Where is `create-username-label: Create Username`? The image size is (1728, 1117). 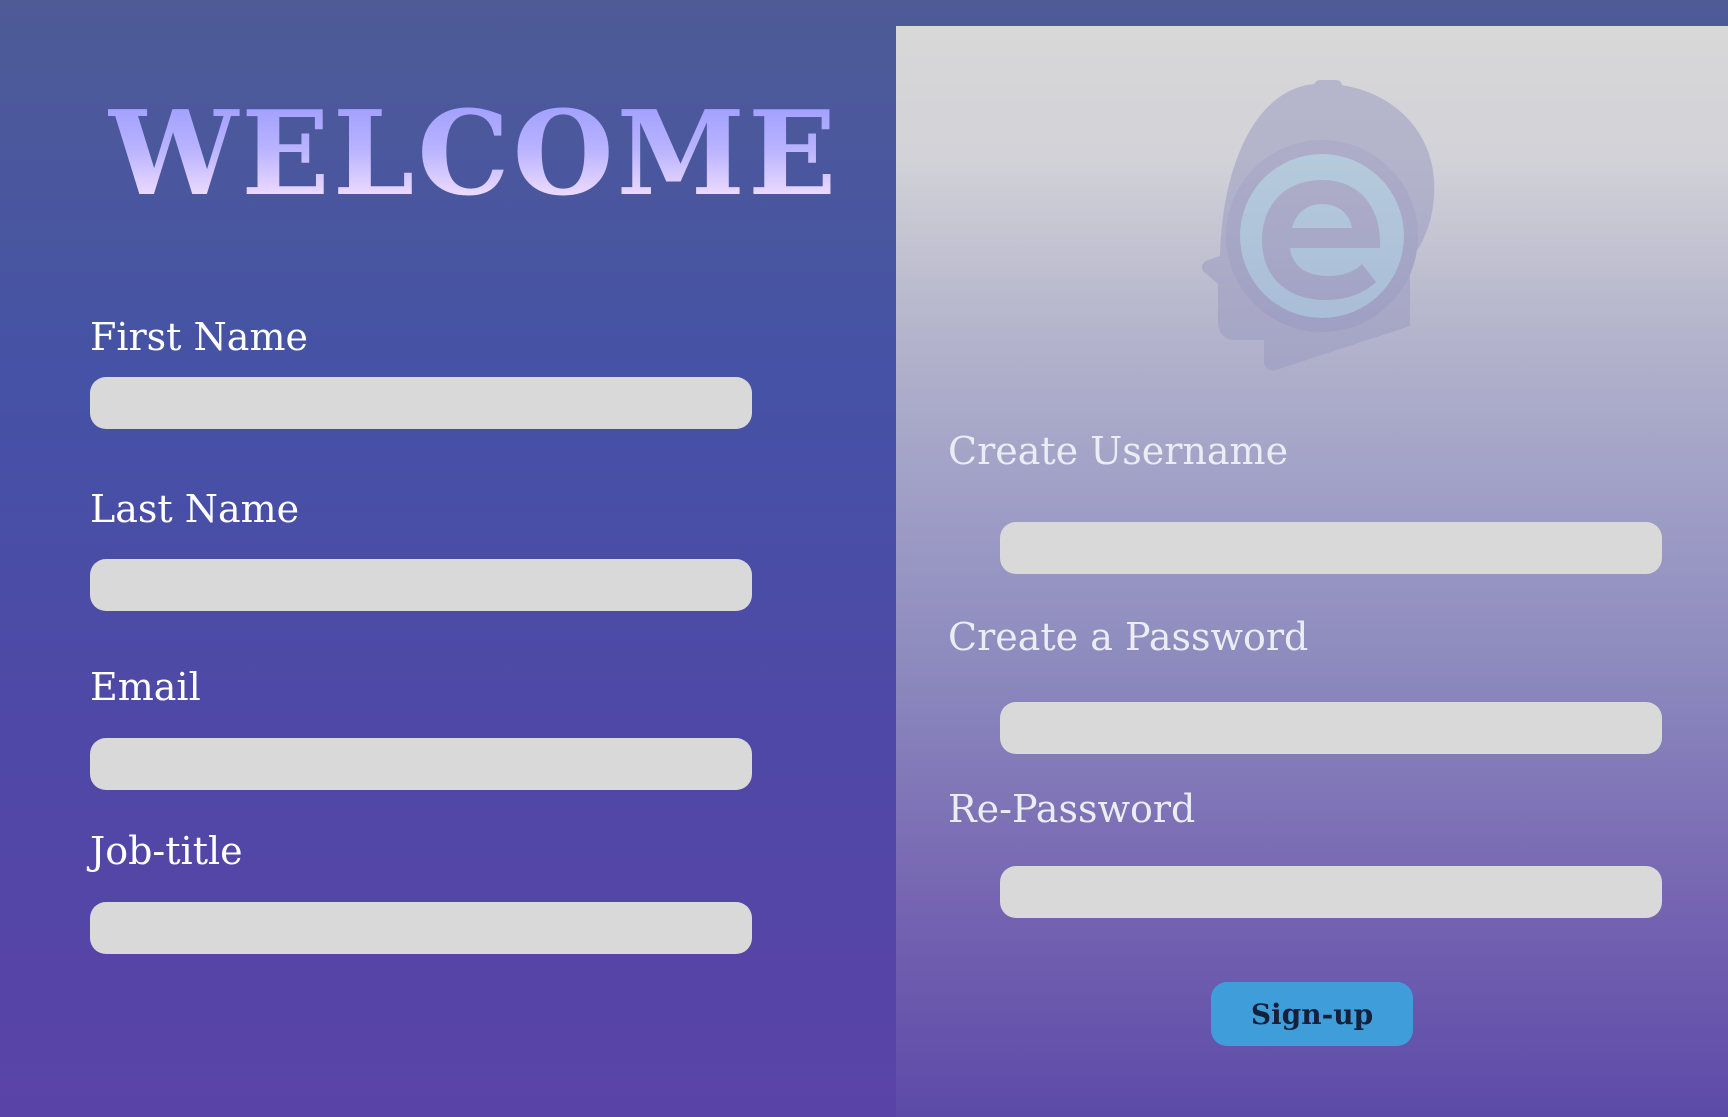
create-username-label: Create Username is located at coordinates (1118, 451).